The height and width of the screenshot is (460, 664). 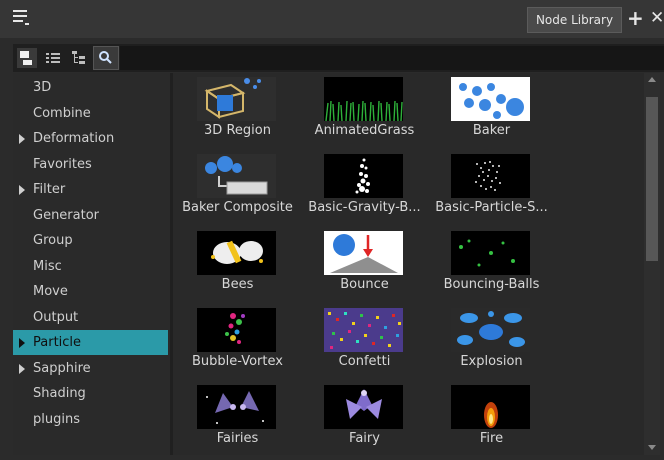 I want to click on basic-gravity-icon, so click(x=363, y=176).